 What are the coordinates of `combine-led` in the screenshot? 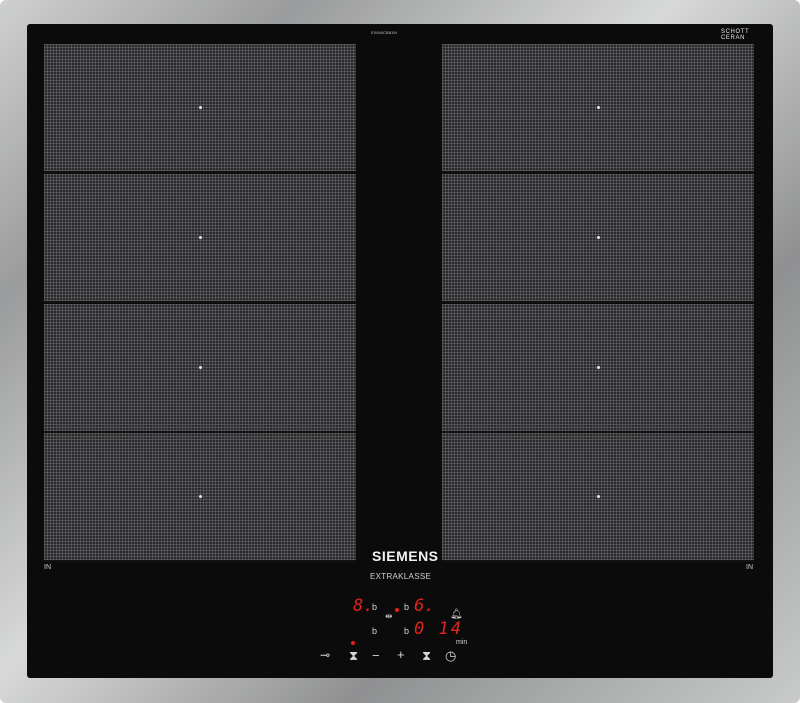 It's located at (397, 610).